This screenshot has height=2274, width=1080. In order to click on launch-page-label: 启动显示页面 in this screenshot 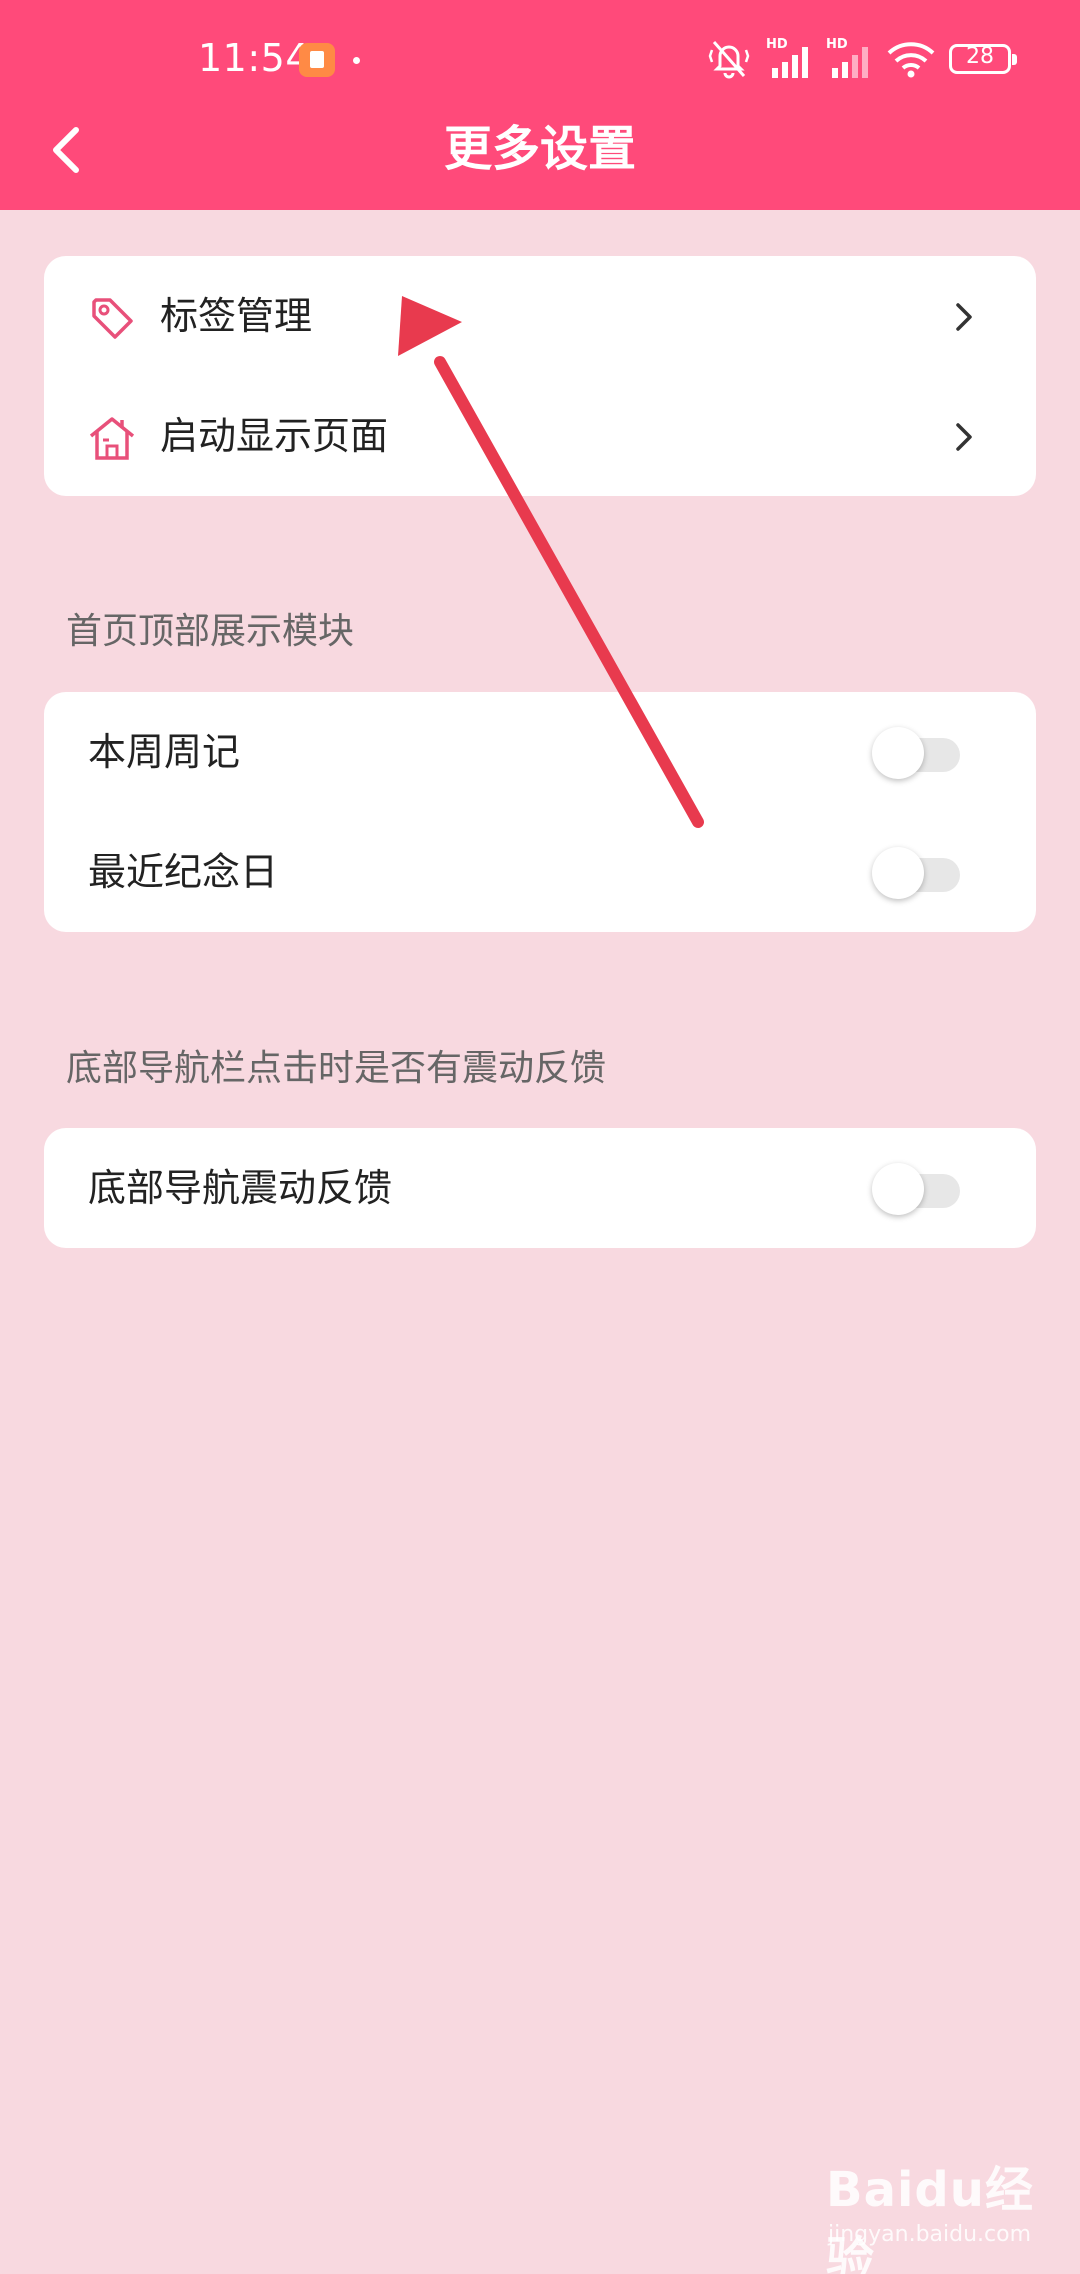, I will do `click(274, 436)`.